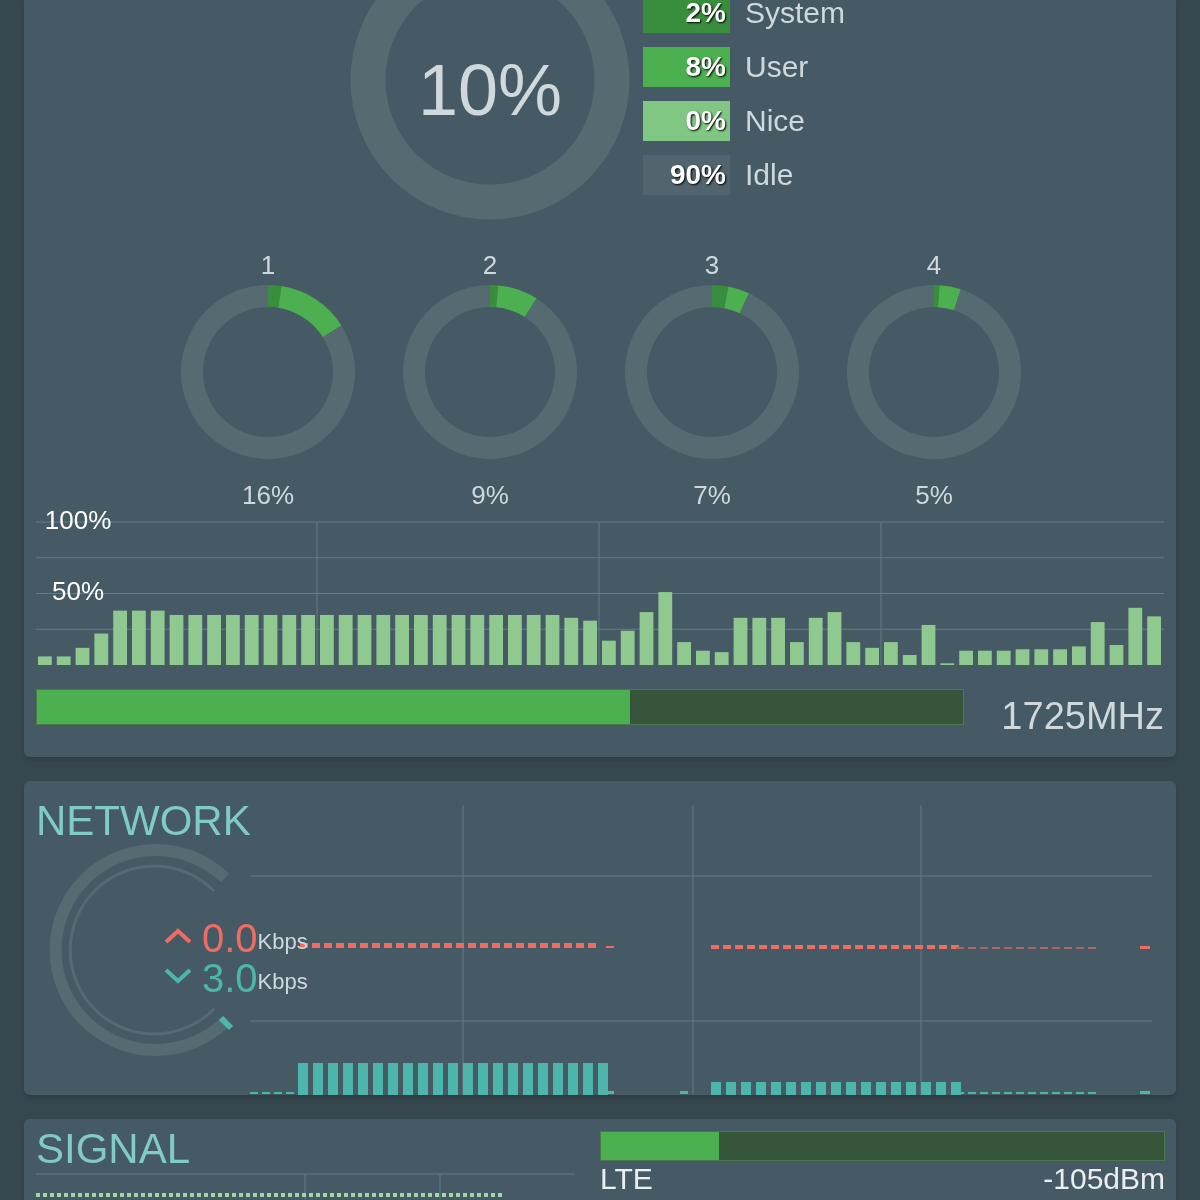 The width and height of the screenshot is (1200, 1200). I want to click on core-usage-reading: 5%, so click(934, 495).